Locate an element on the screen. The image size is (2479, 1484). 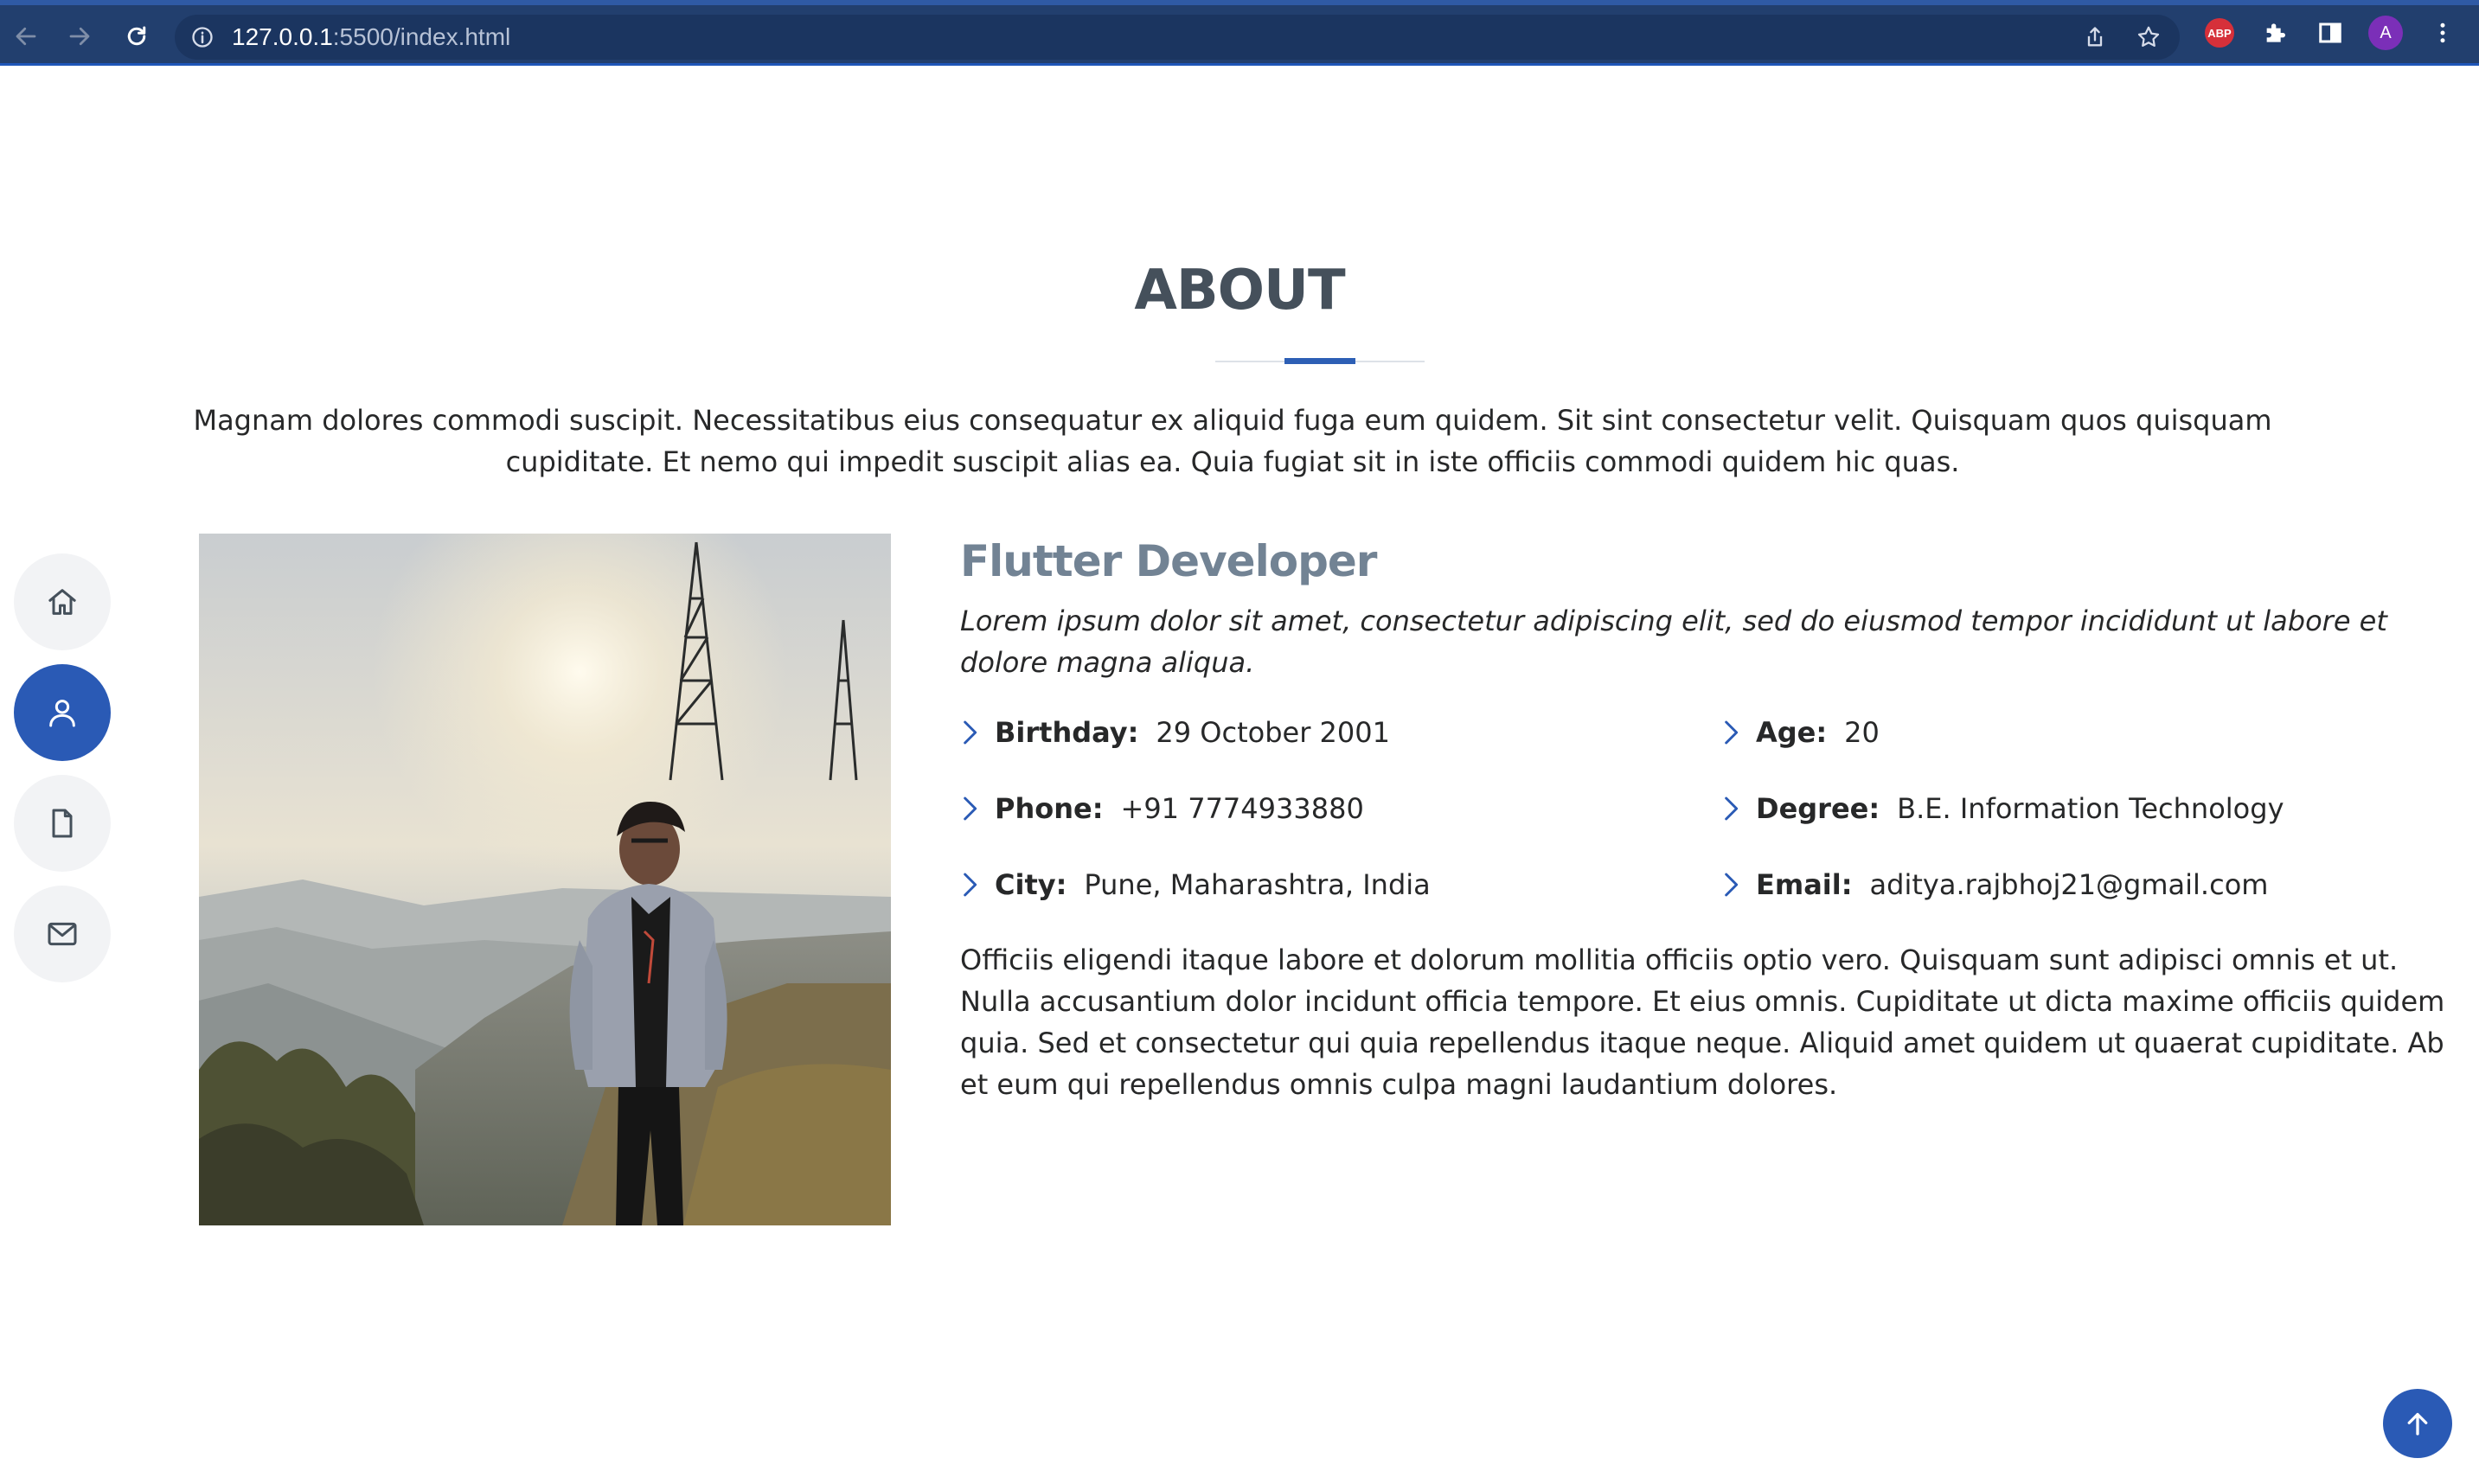
mail-icon is located at coordinates (62, 934).